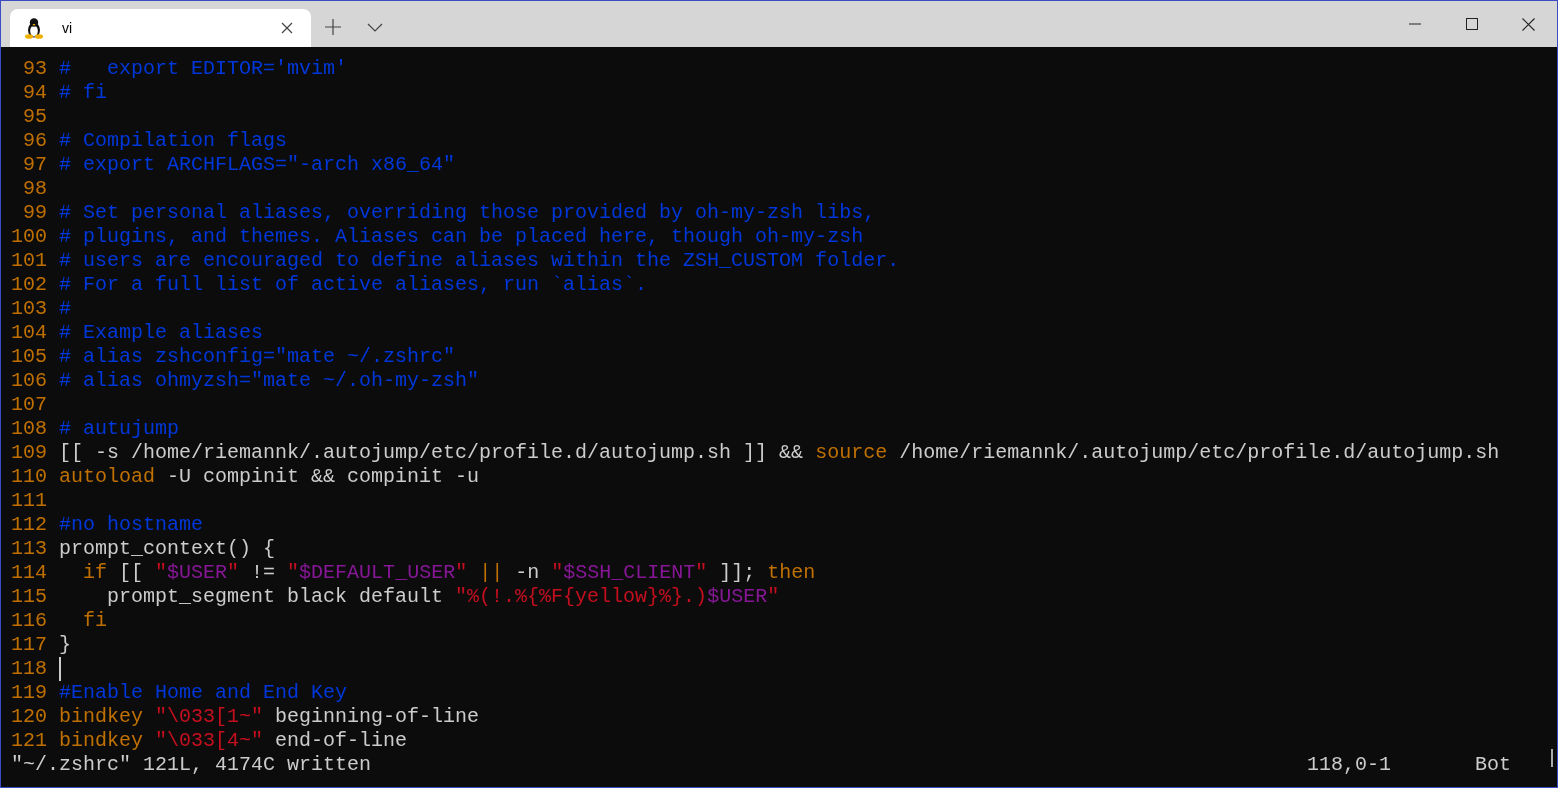 The width and height of the screenshot is (1558, 788). What do you see at coordinates (29, 501) in the screenshot?
I see `line-number: 111` at bounding box center [29, 501].